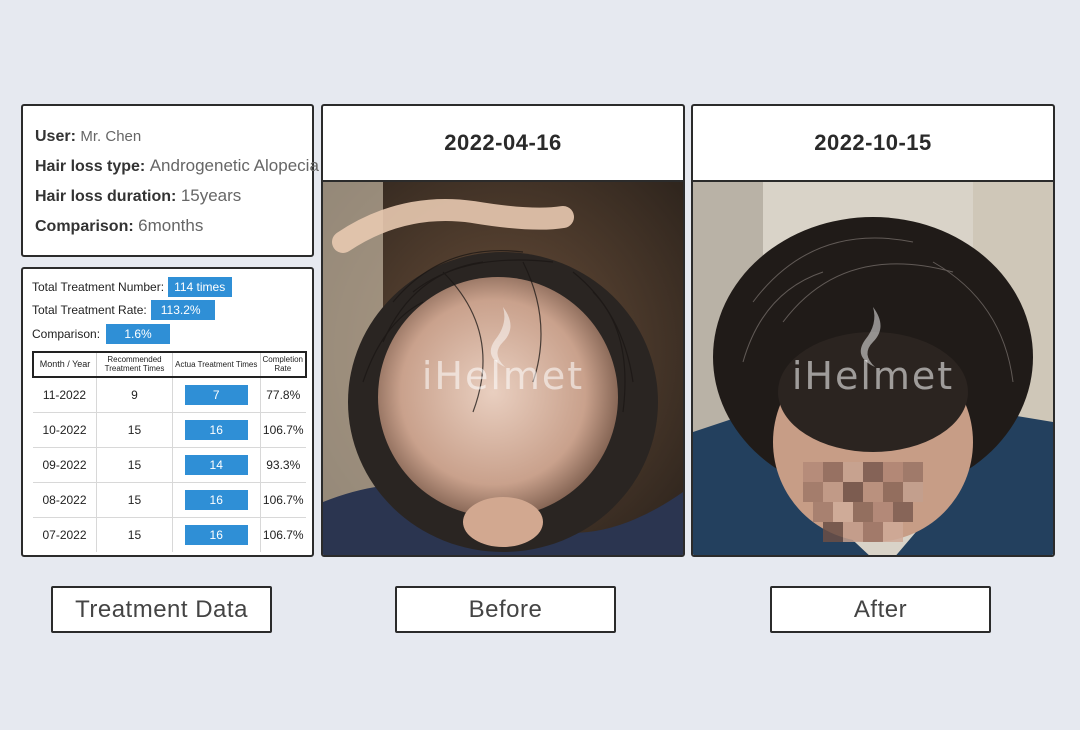 The width and height of the screenshot is (1080, 730). Describe the element at coordinates (98, 286) in the screenshot. I see `total-treatment-number-label: Total Treatment Number:` at that location.